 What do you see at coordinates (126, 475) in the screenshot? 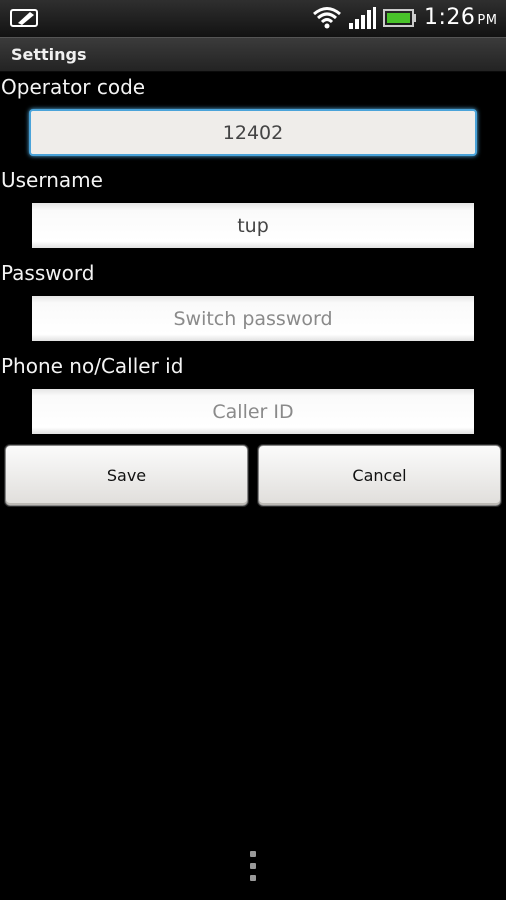
I see `save-button: Save` at bounding box center [126, 475].